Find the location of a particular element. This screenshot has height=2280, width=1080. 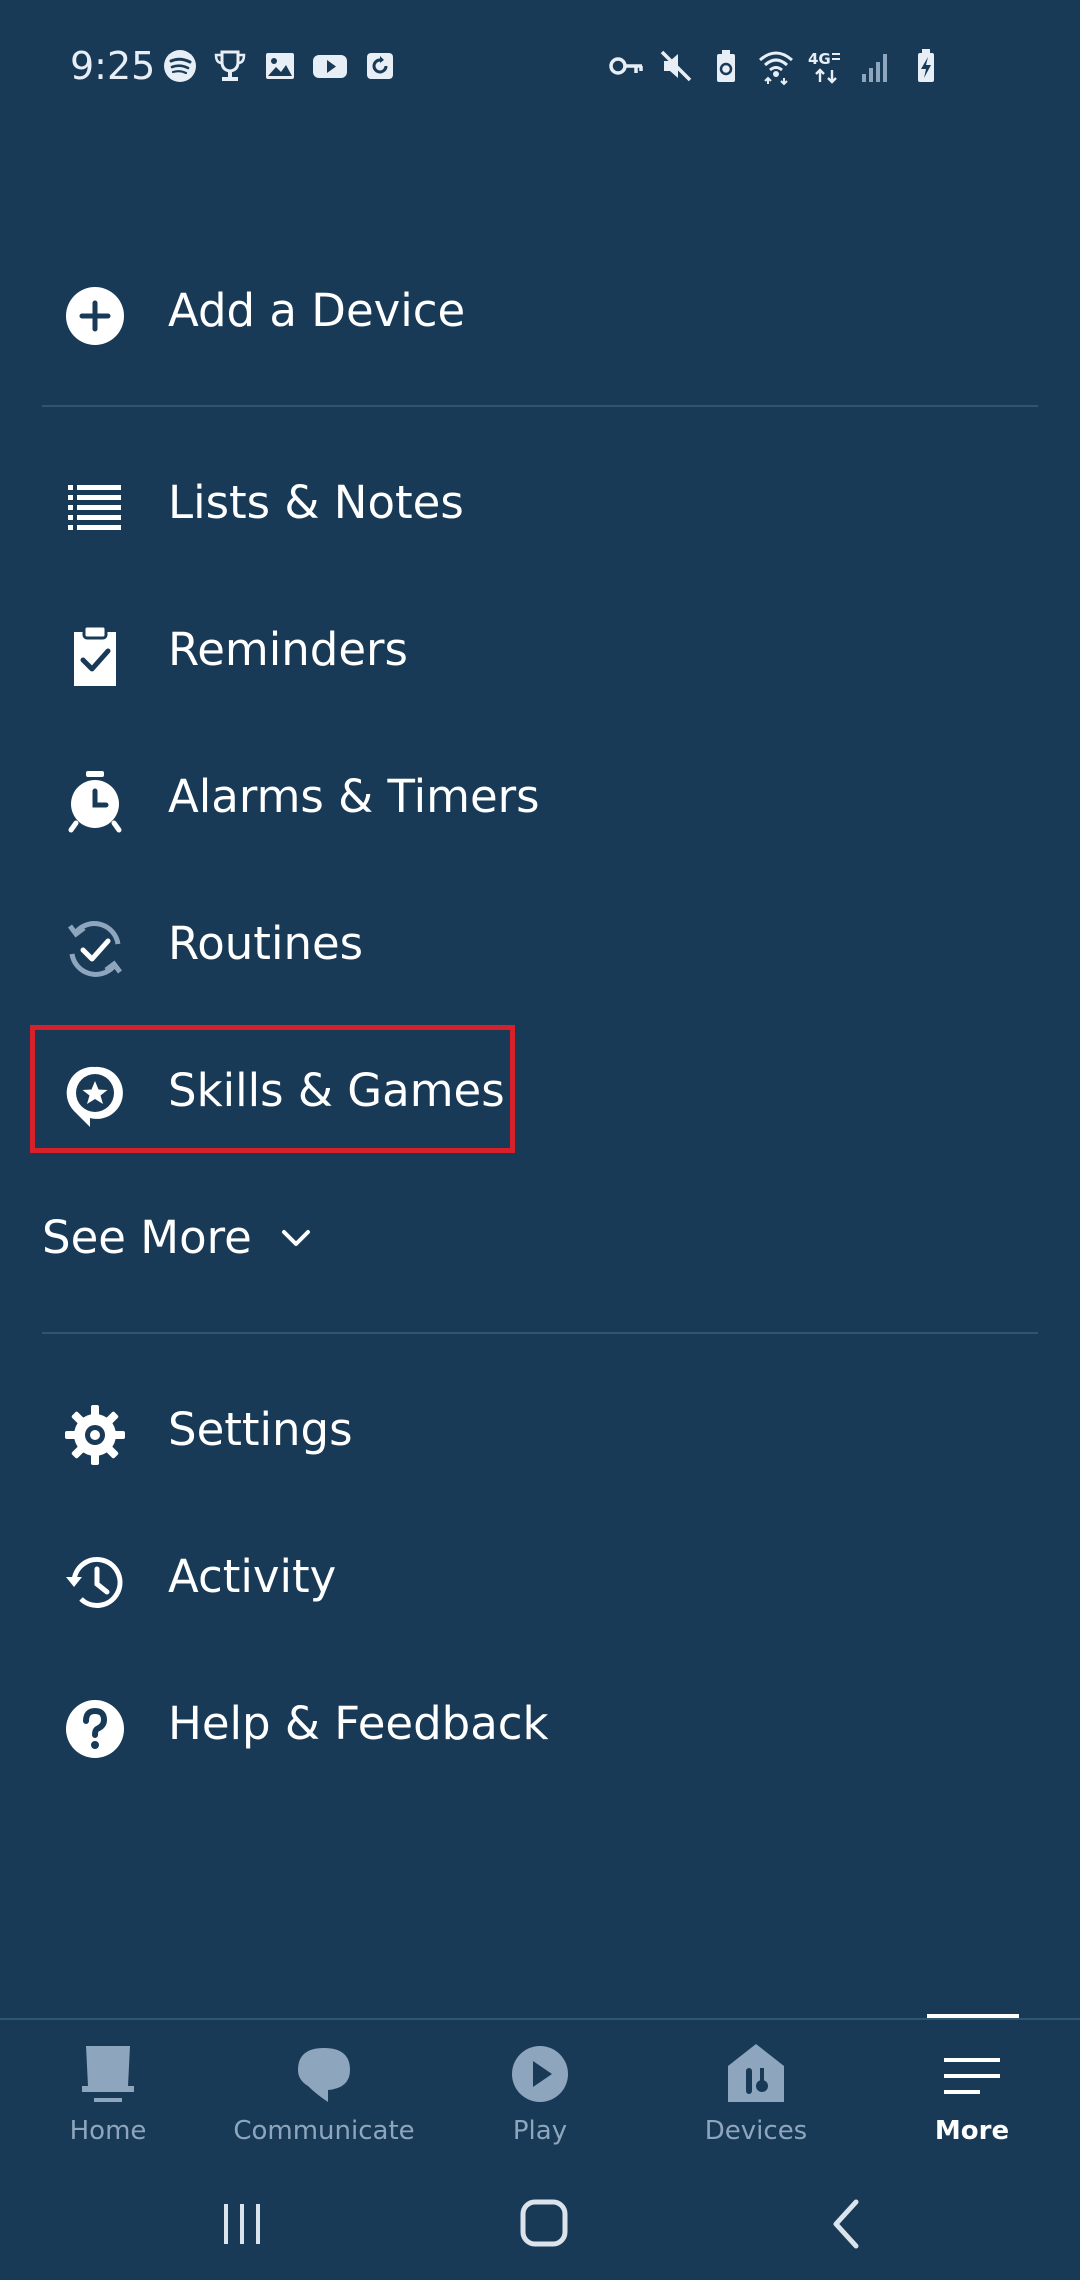

wifi-icon is located at coordinates (776, 68).